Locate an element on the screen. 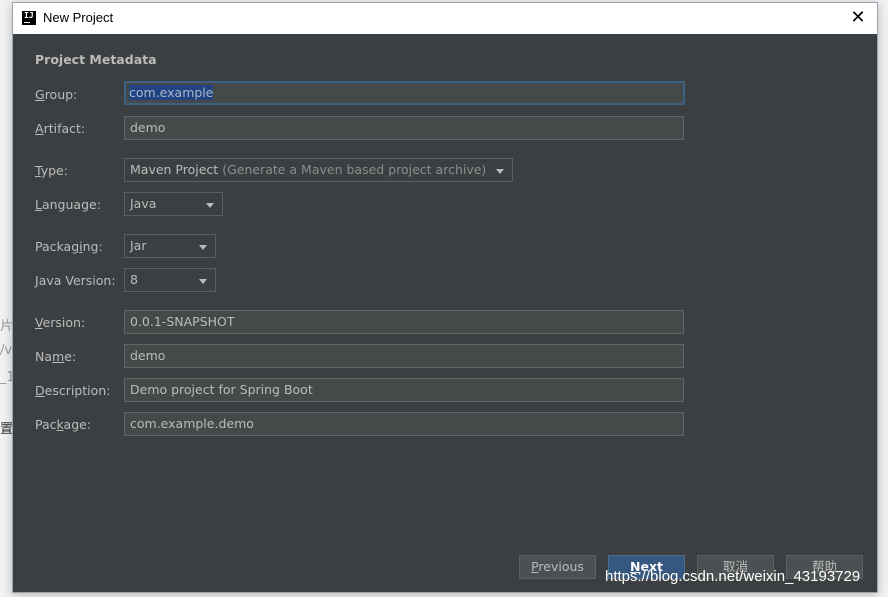 The image size is (888, 597). name-input: demo is located at coordinates (404, 356).